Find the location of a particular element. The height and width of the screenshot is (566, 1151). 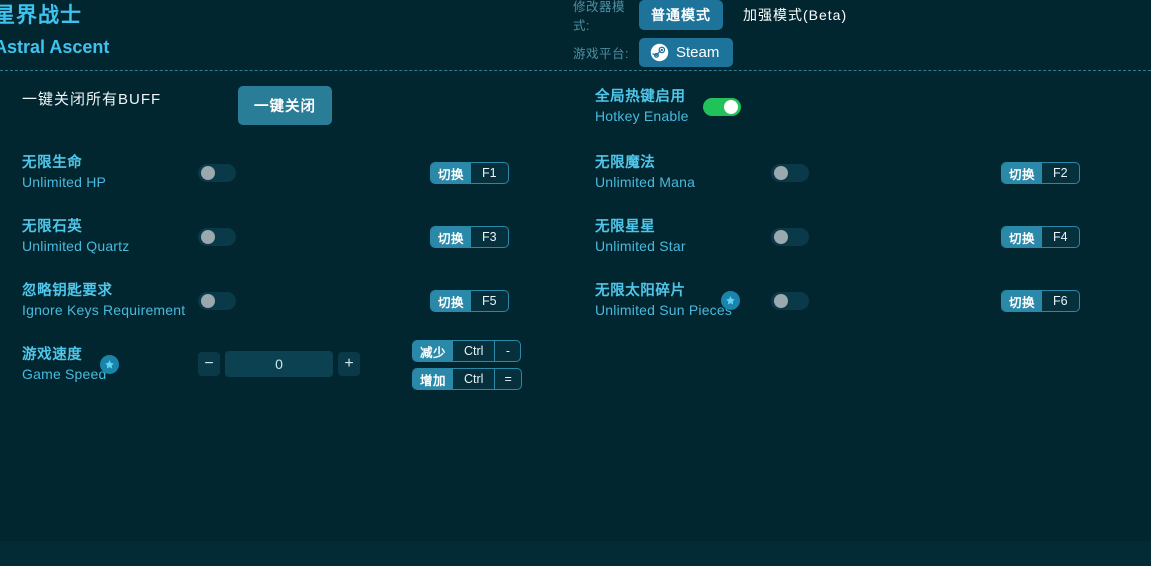

game-platform-row: 游戏平台: Steam is located at coordinates (716, 52).